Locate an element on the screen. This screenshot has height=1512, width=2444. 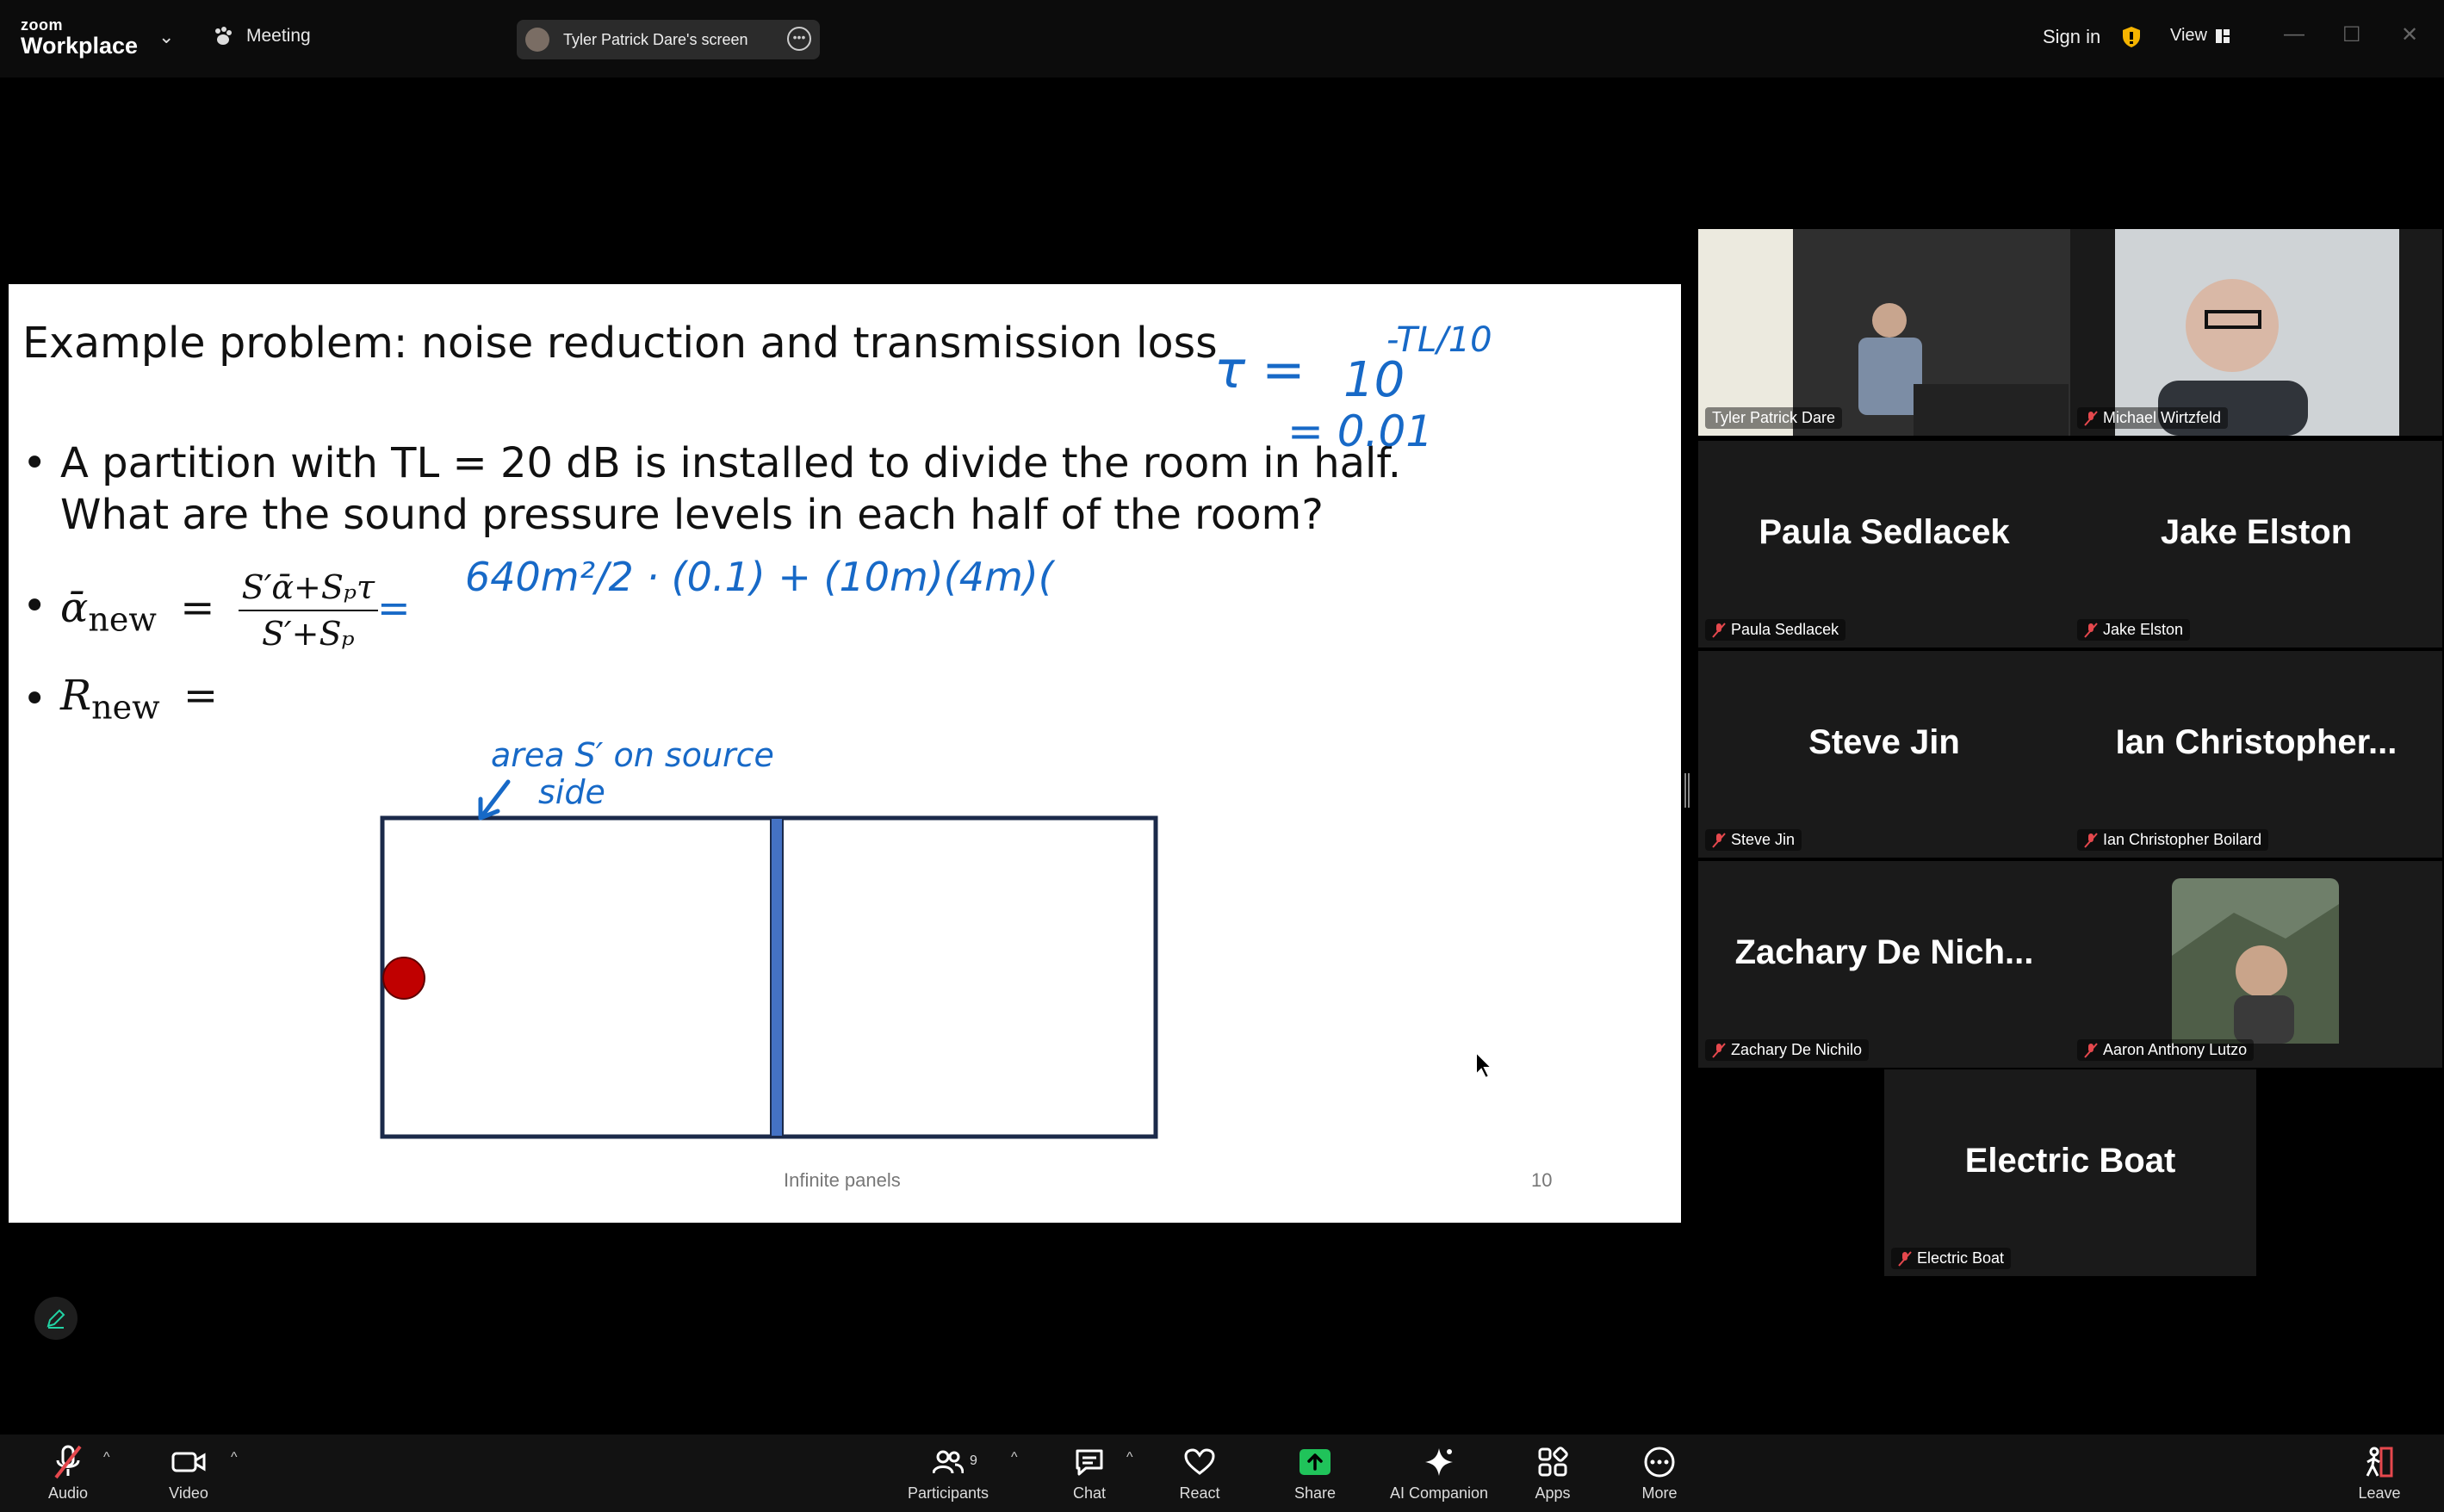
sparkle-icon is located at coordinates (1439, 1462).